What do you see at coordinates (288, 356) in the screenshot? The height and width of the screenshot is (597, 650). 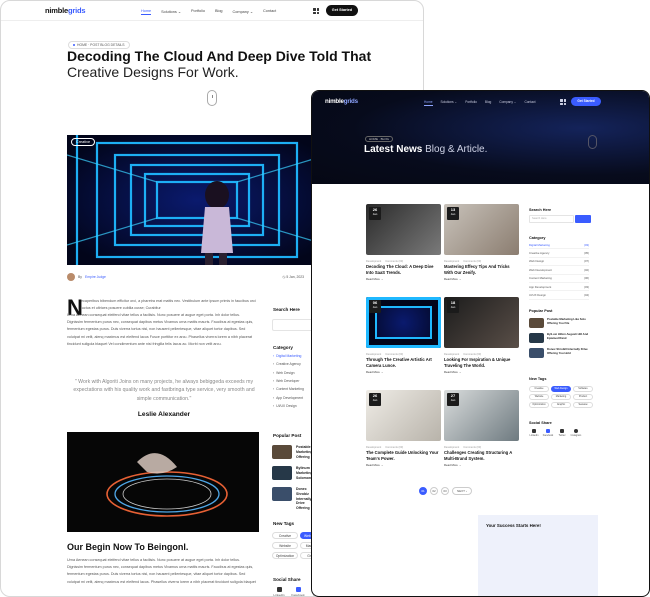 I see `category-item: › Digital Marketing` at bounding box center [288, 356].